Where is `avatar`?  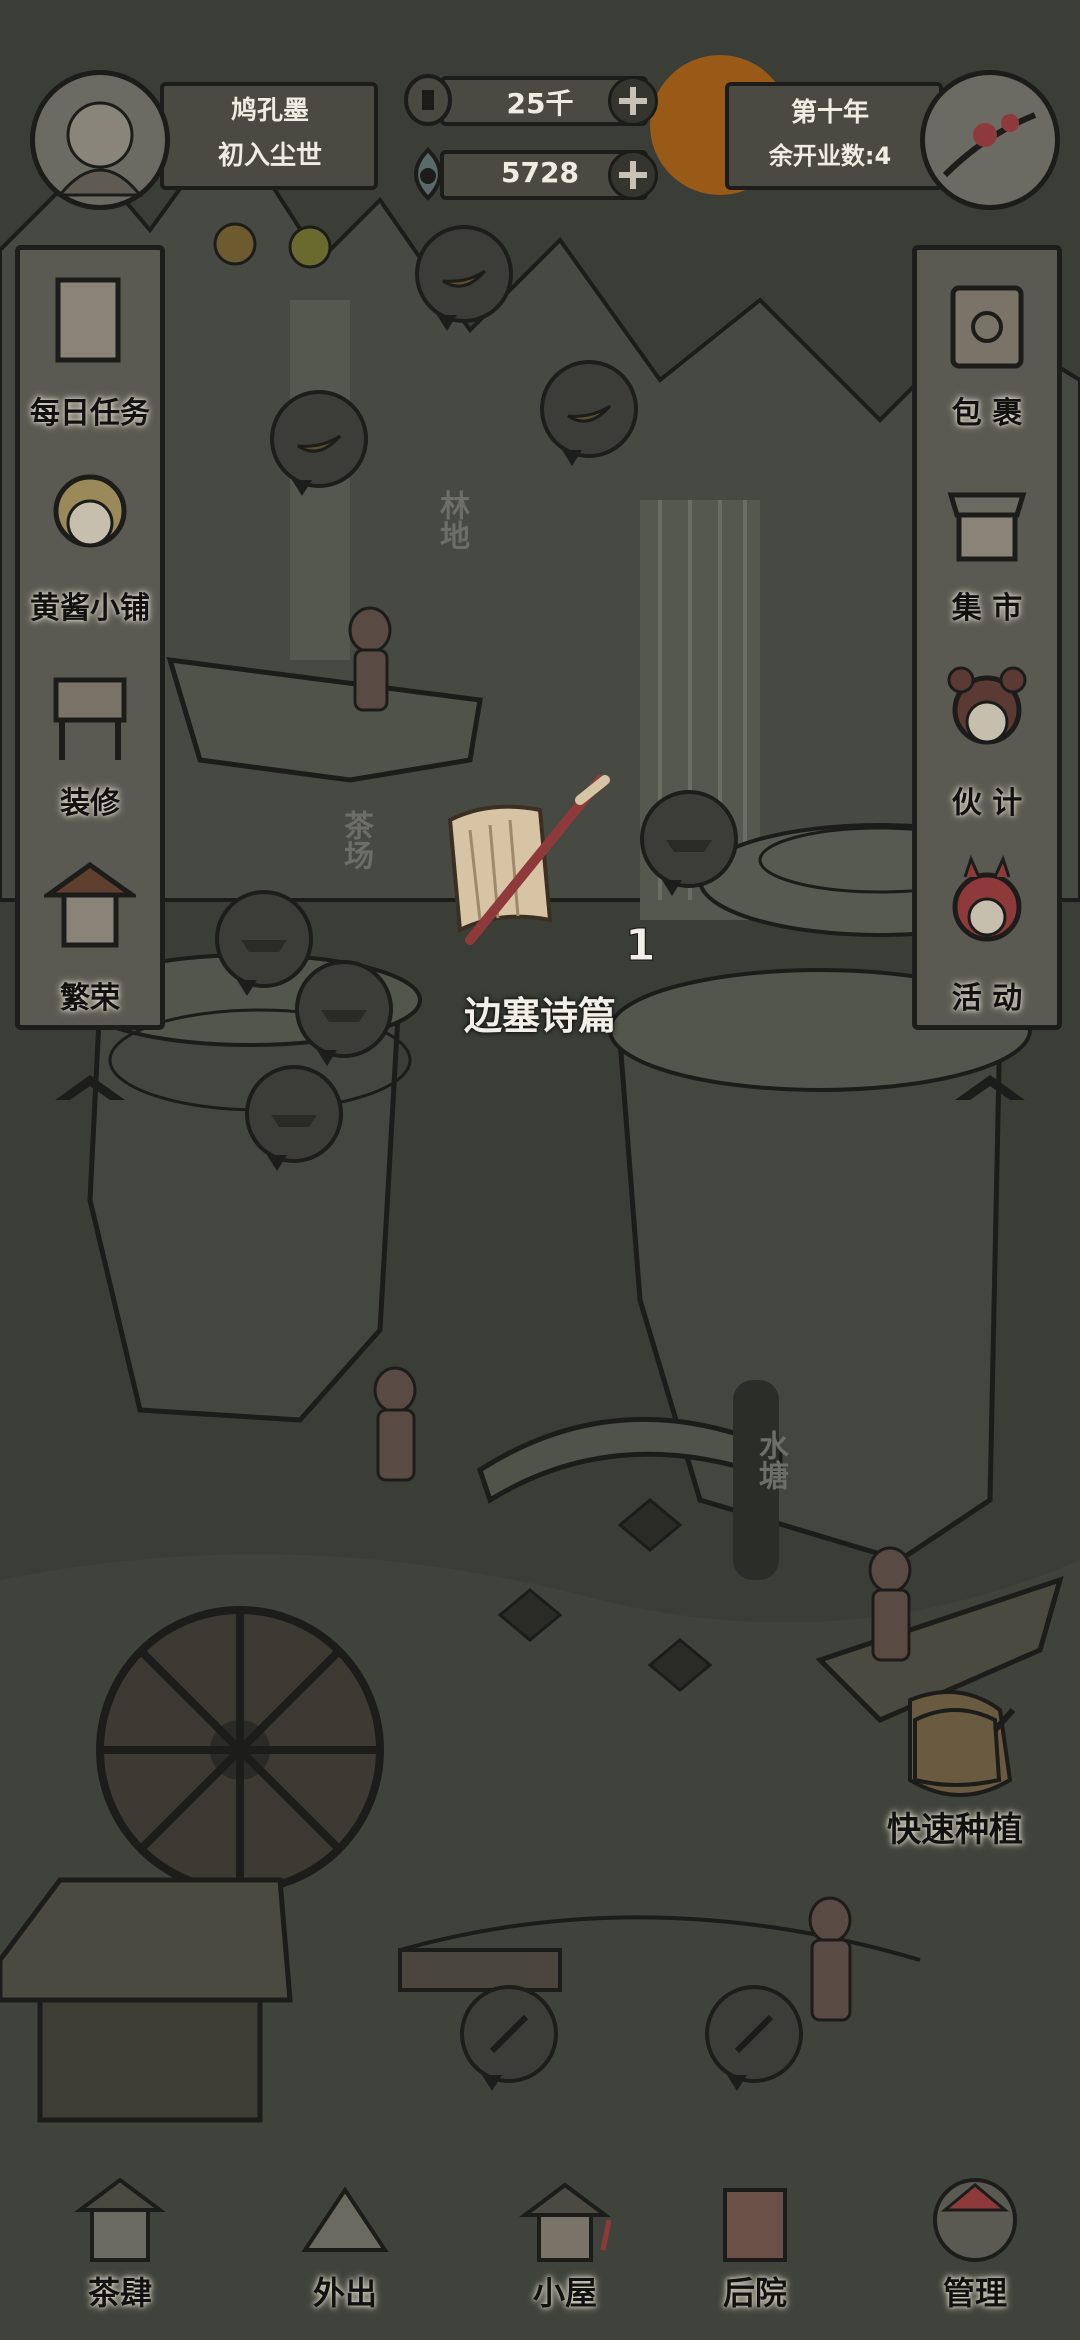
avatar is located at coordinates (100, 140).